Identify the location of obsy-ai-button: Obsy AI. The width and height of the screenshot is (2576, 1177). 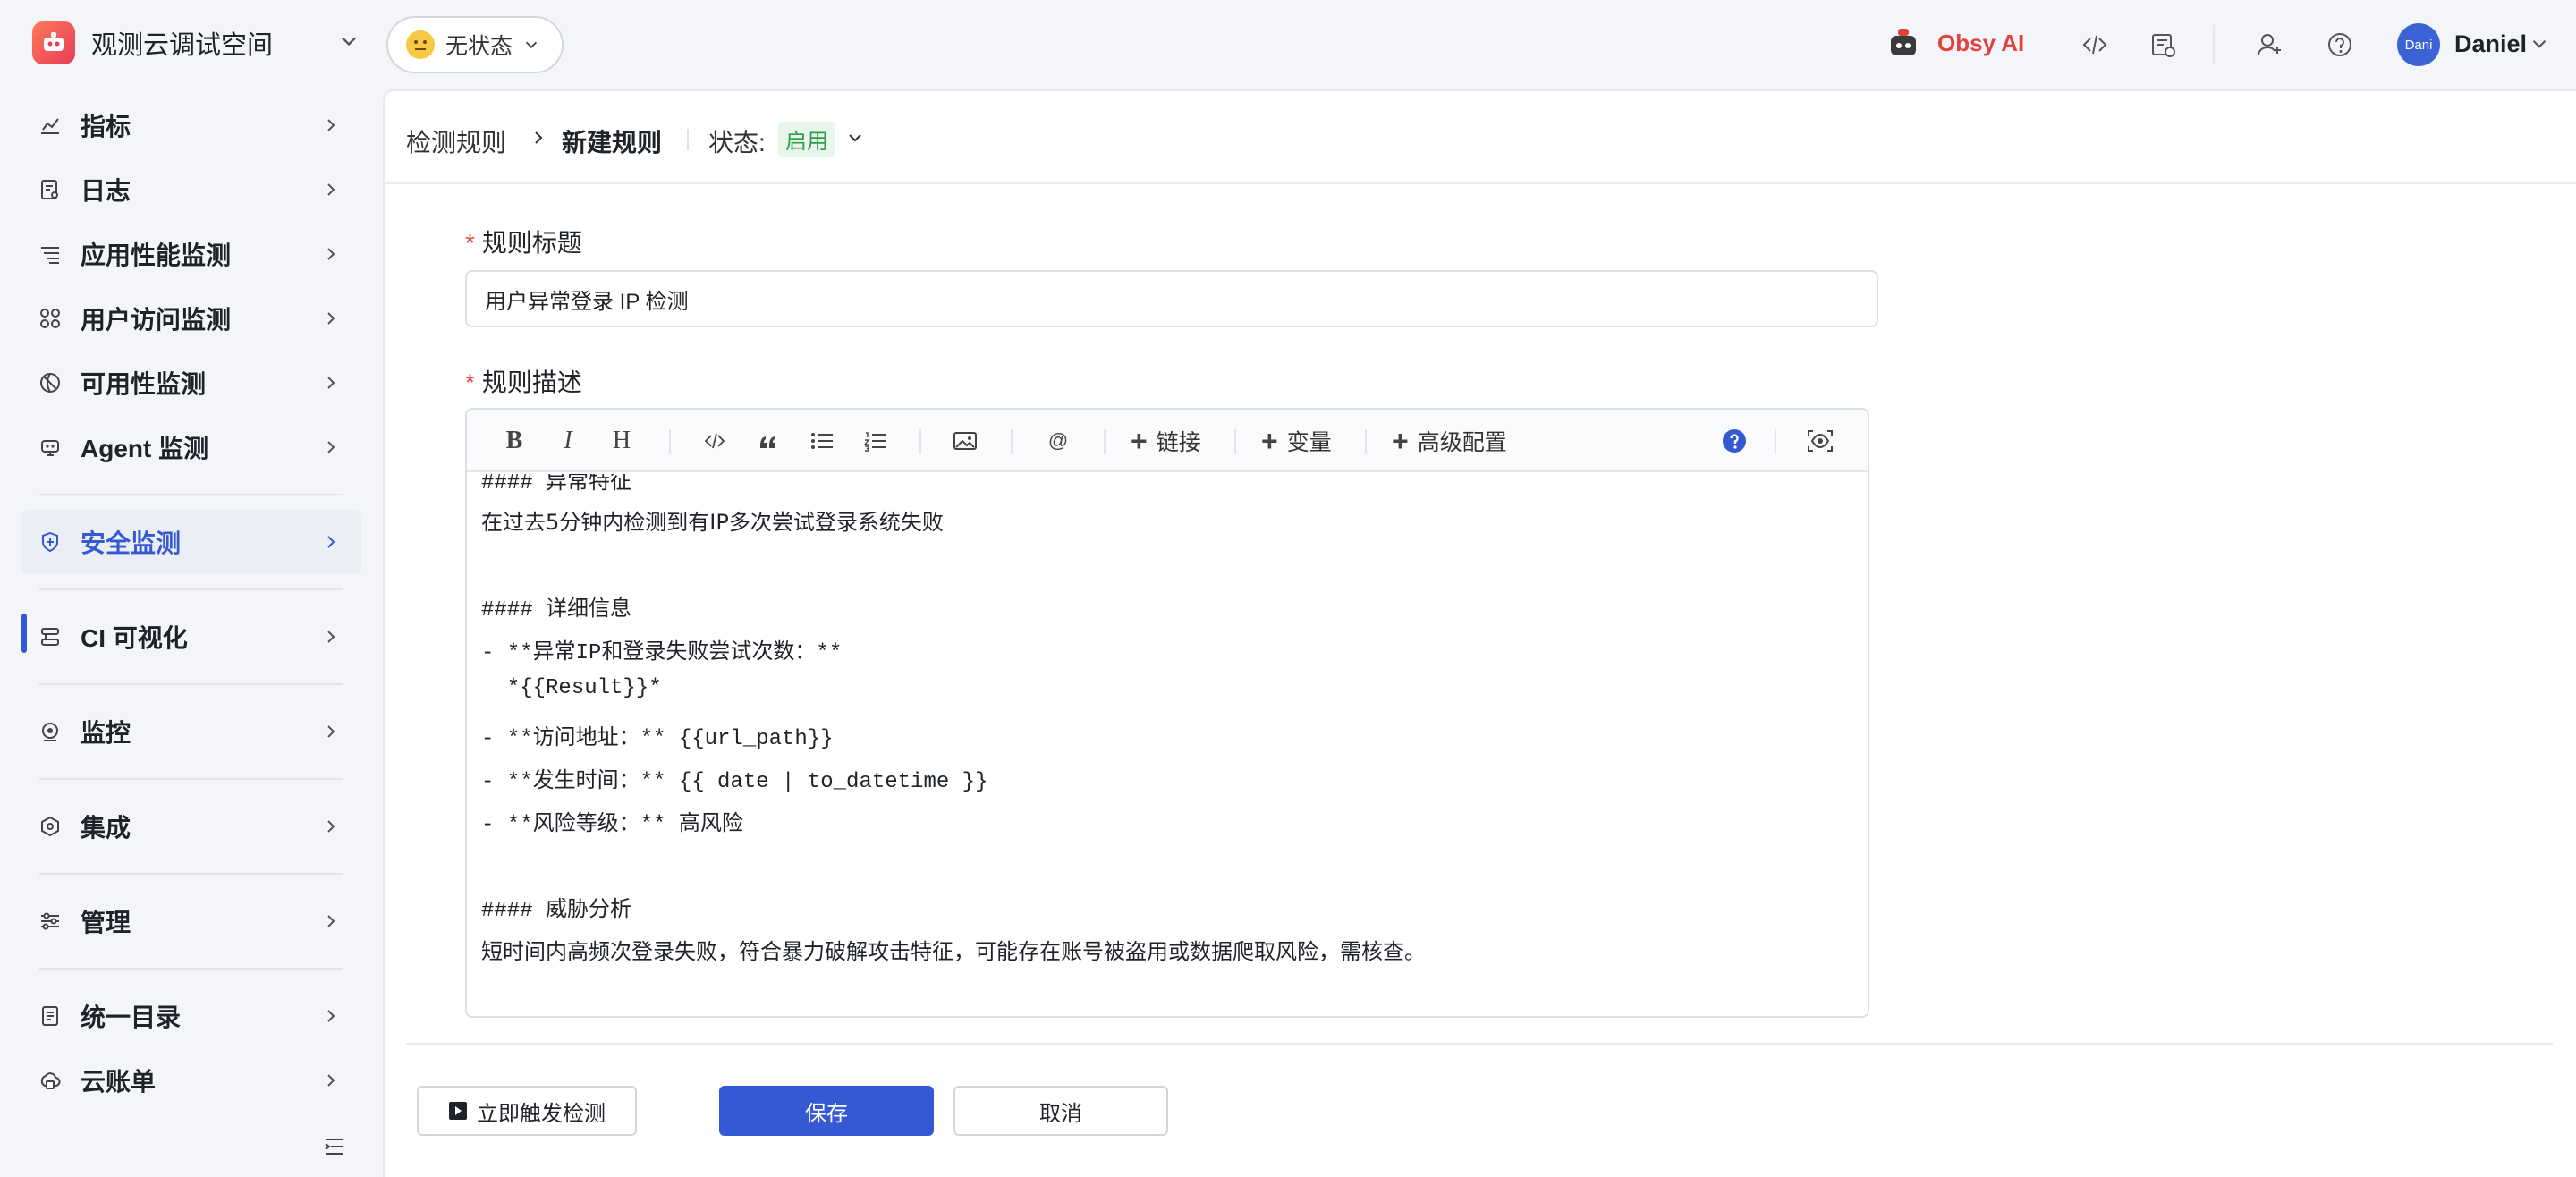
(1954, 43).